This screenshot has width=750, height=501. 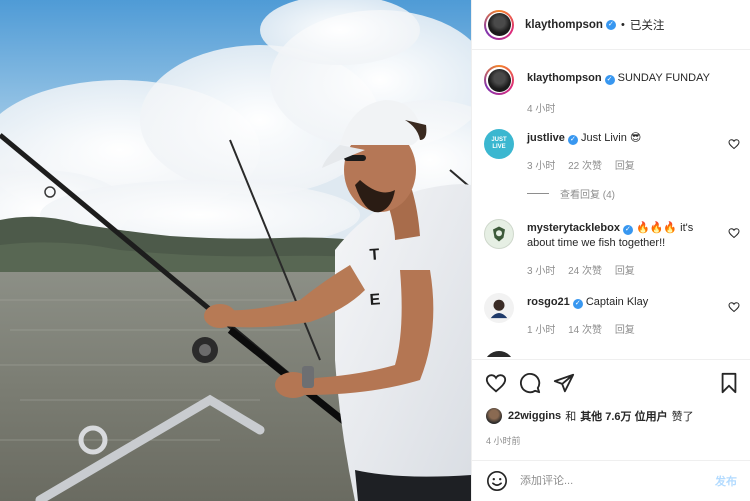 I want to click on liker-avatar, so click(x=494, y=416).